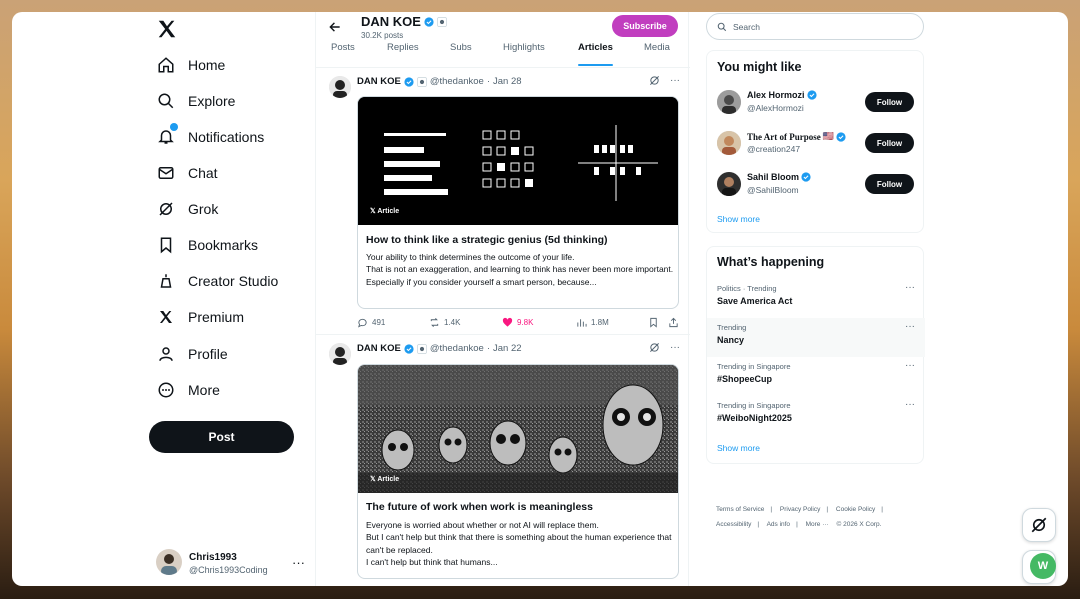  I want to click on nav-chat: Chat, so click(187, 173).